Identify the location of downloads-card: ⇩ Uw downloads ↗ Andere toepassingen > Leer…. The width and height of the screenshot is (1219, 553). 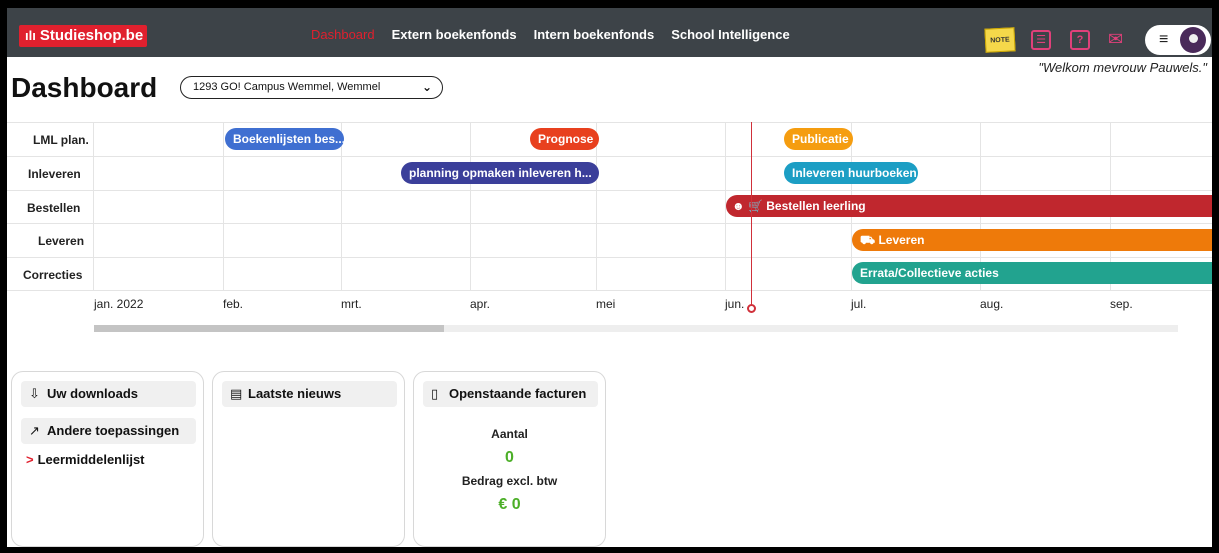
(107, 459).